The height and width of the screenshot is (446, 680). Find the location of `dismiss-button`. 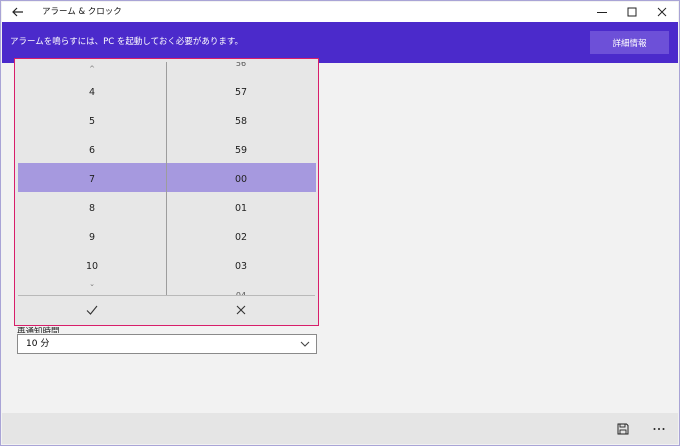

dismiss-button is located at coordinates (241, 309).